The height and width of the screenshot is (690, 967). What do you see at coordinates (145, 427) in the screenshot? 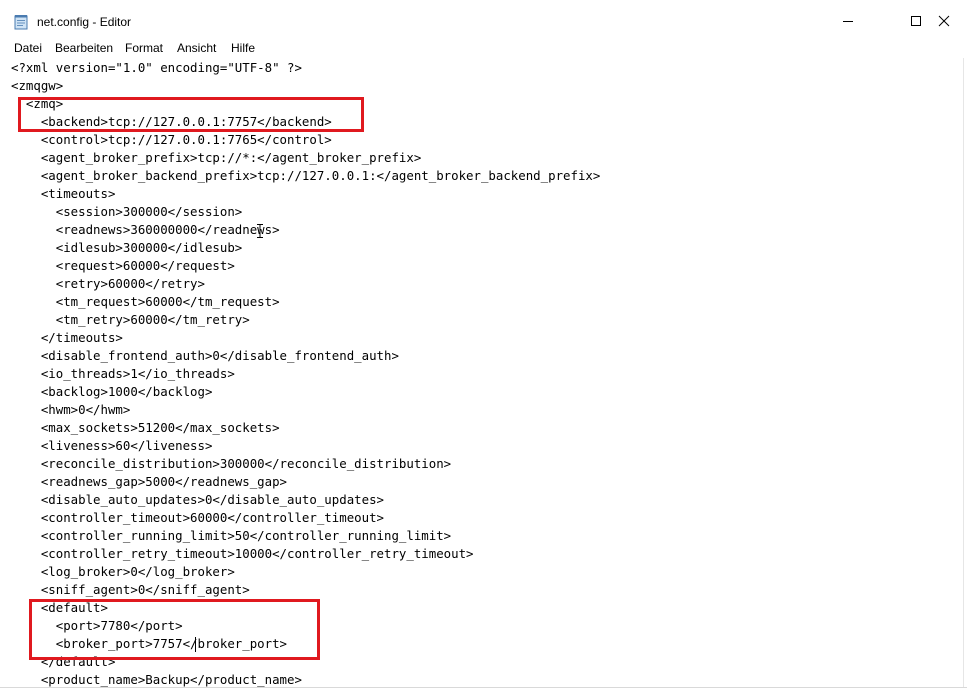
I see `code-line: <max_sockets>51200</max_sockets>` at bounding box center [145, 427].